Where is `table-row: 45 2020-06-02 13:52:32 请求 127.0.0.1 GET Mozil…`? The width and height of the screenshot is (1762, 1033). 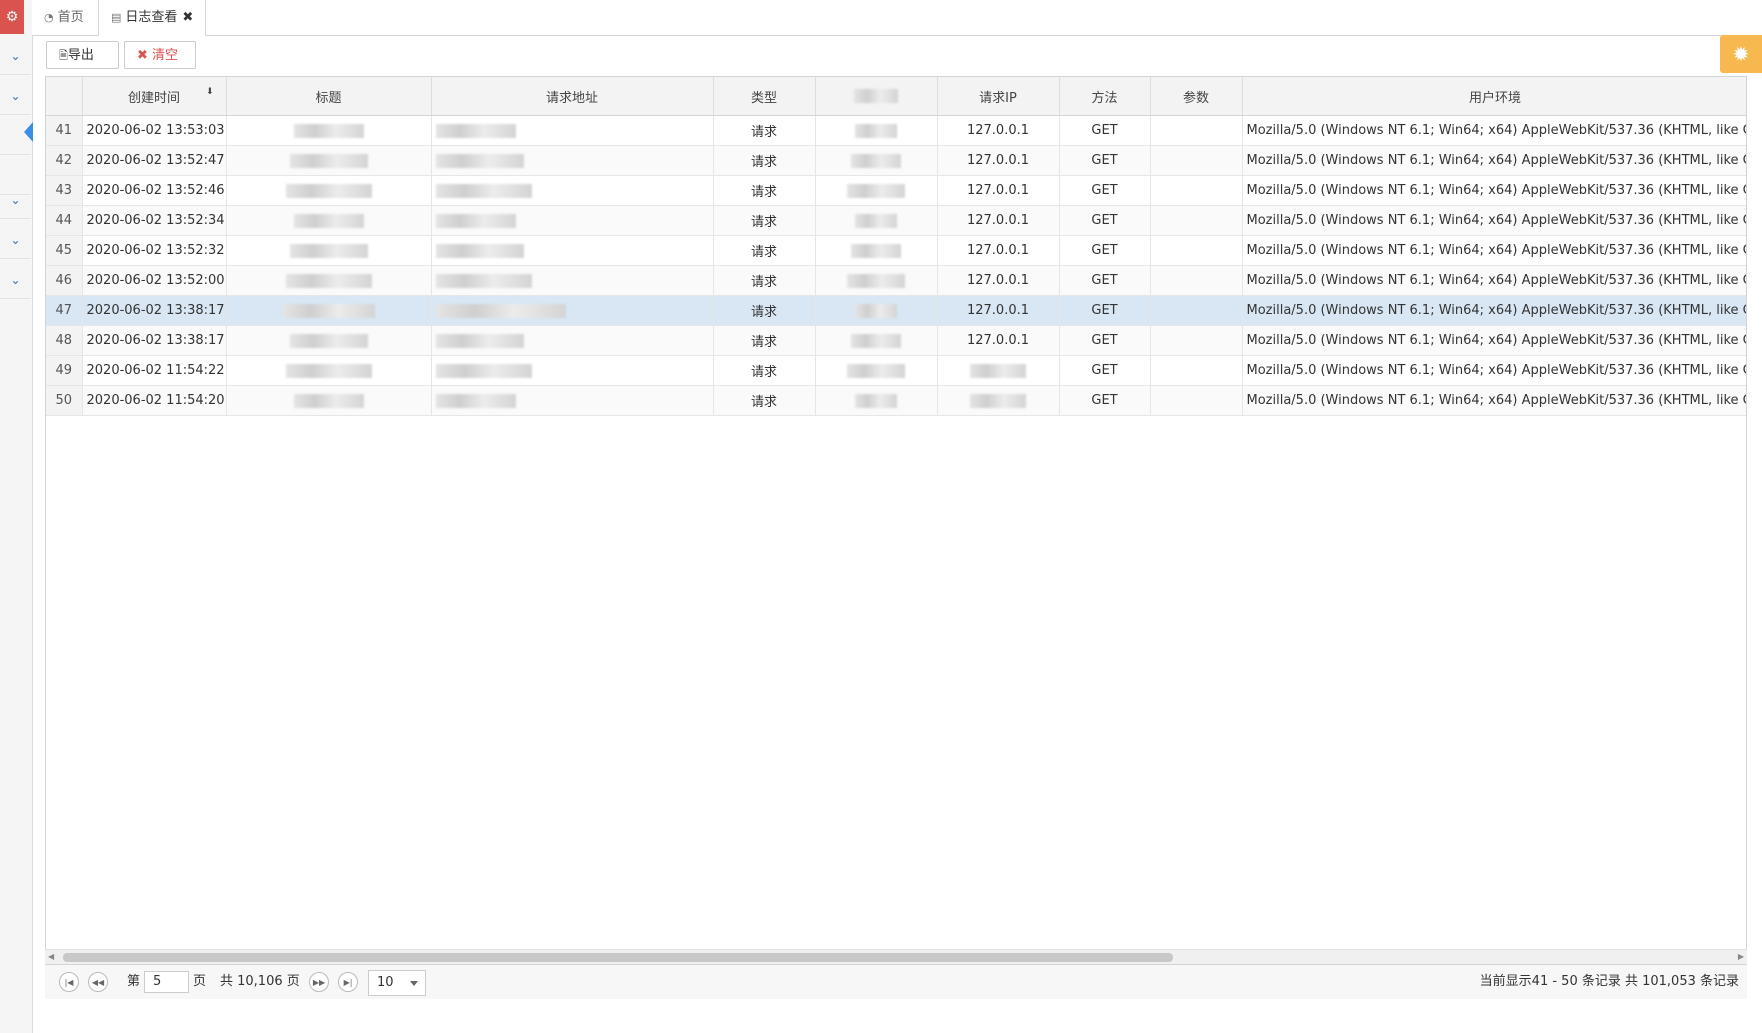
table-row: 45 2020-06-02 13:52:32 请求 127.0.0.1 GET Mozil… is located at coordinates (896, 250).